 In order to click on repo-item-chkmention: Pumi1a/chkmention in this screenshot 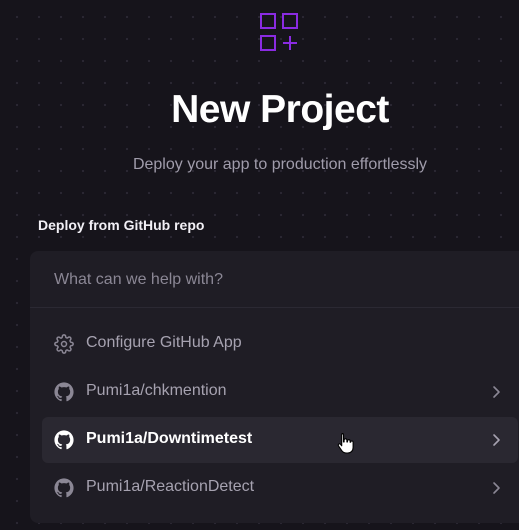, I will do `click(280, 392)`.